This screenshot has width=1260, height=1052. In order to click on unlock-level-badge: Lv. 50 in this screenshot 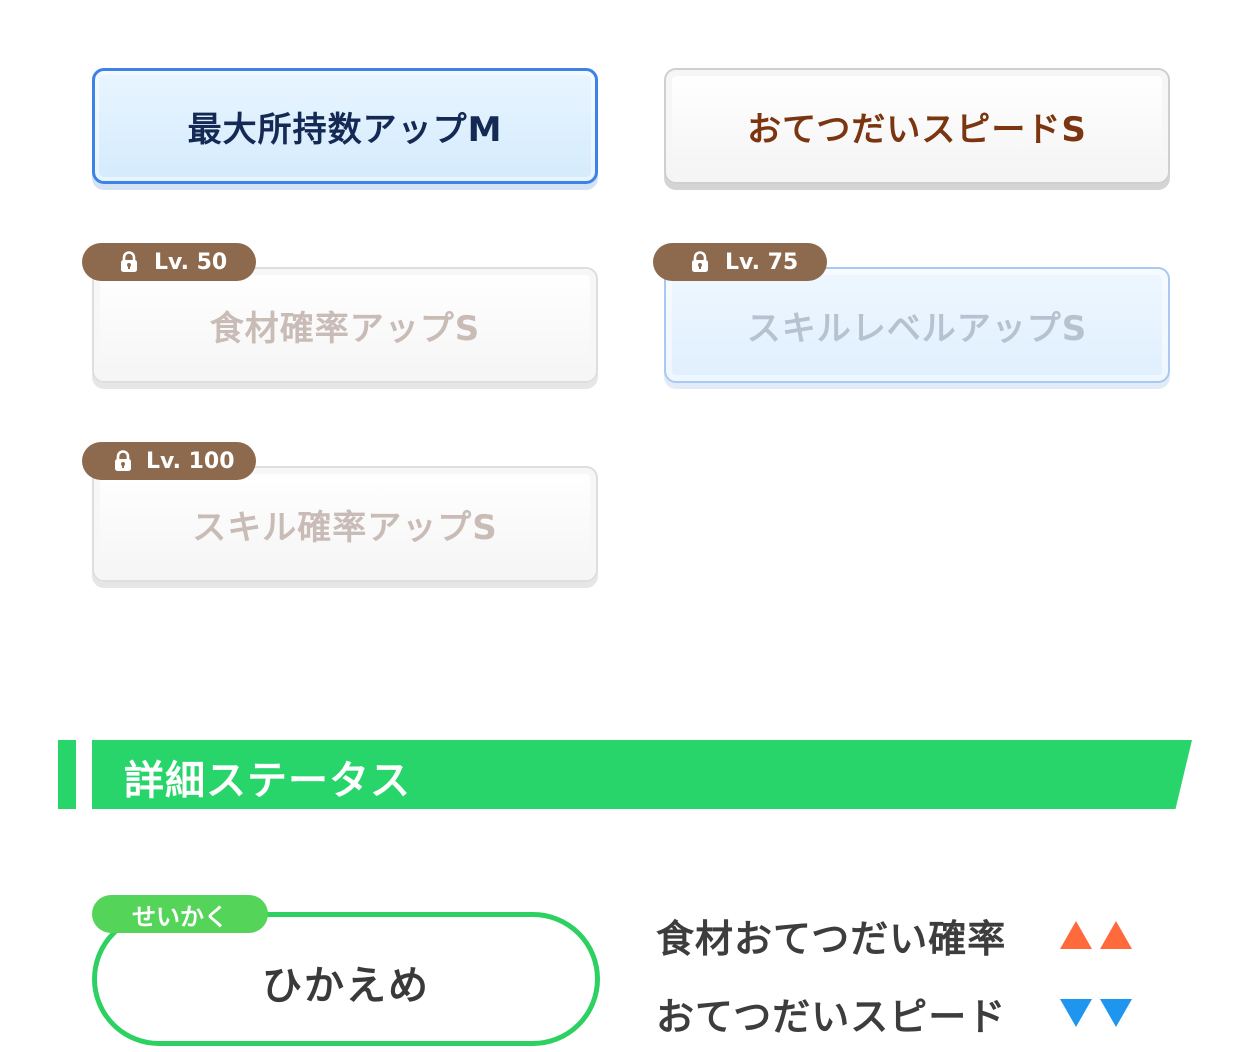, I will do `click(169, 262)`.